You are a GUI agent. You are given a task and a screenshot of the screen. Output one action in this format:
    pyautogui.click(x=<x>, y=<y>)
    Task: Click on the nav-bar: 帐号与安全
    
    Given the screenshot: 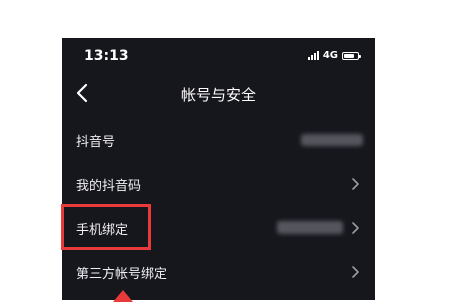 What is the action you would take?
    pyautogui.click(x=218, y=94)
    